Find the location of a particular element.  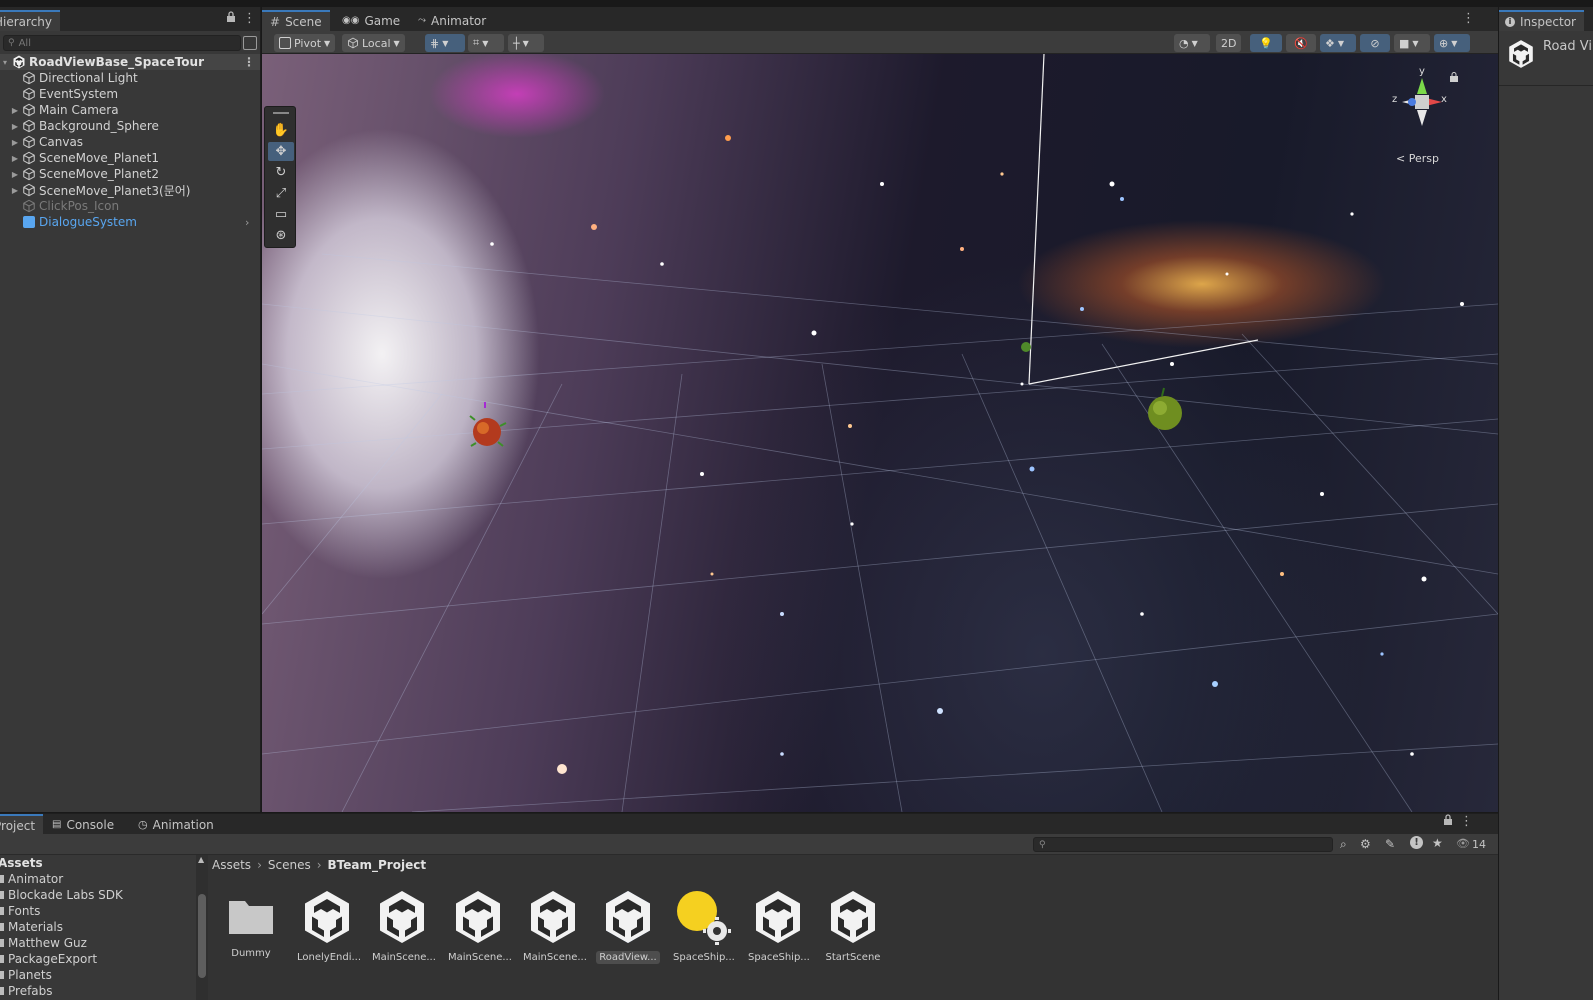

effects-dropdown: ❖ ▼ is located at coordinates (1338, 43).